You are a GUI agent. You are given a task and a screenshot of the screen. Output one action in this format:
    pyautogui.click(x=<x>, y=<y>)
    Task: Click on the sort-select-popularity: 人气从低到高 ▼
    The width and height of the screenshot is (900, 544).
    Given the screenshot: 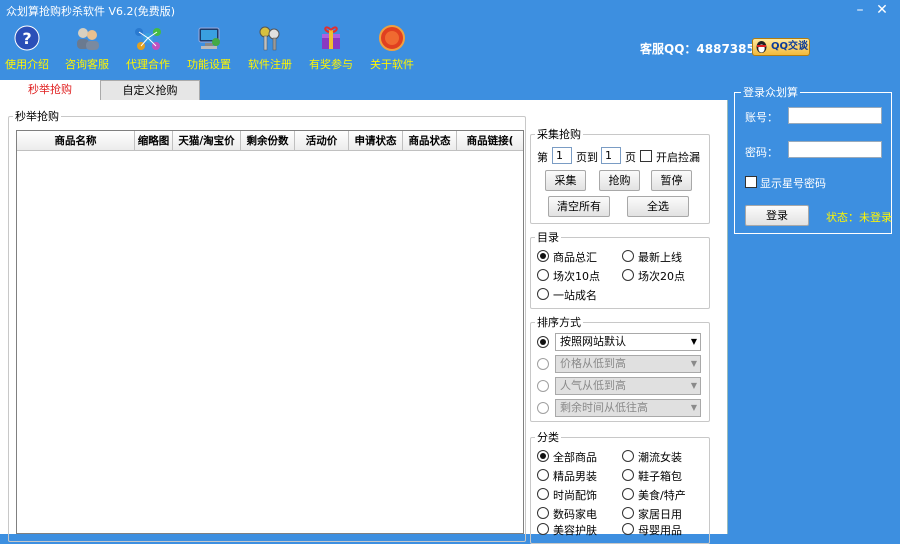 What is the action you would take?
    pyautogui.click(x=628, y=386)
    